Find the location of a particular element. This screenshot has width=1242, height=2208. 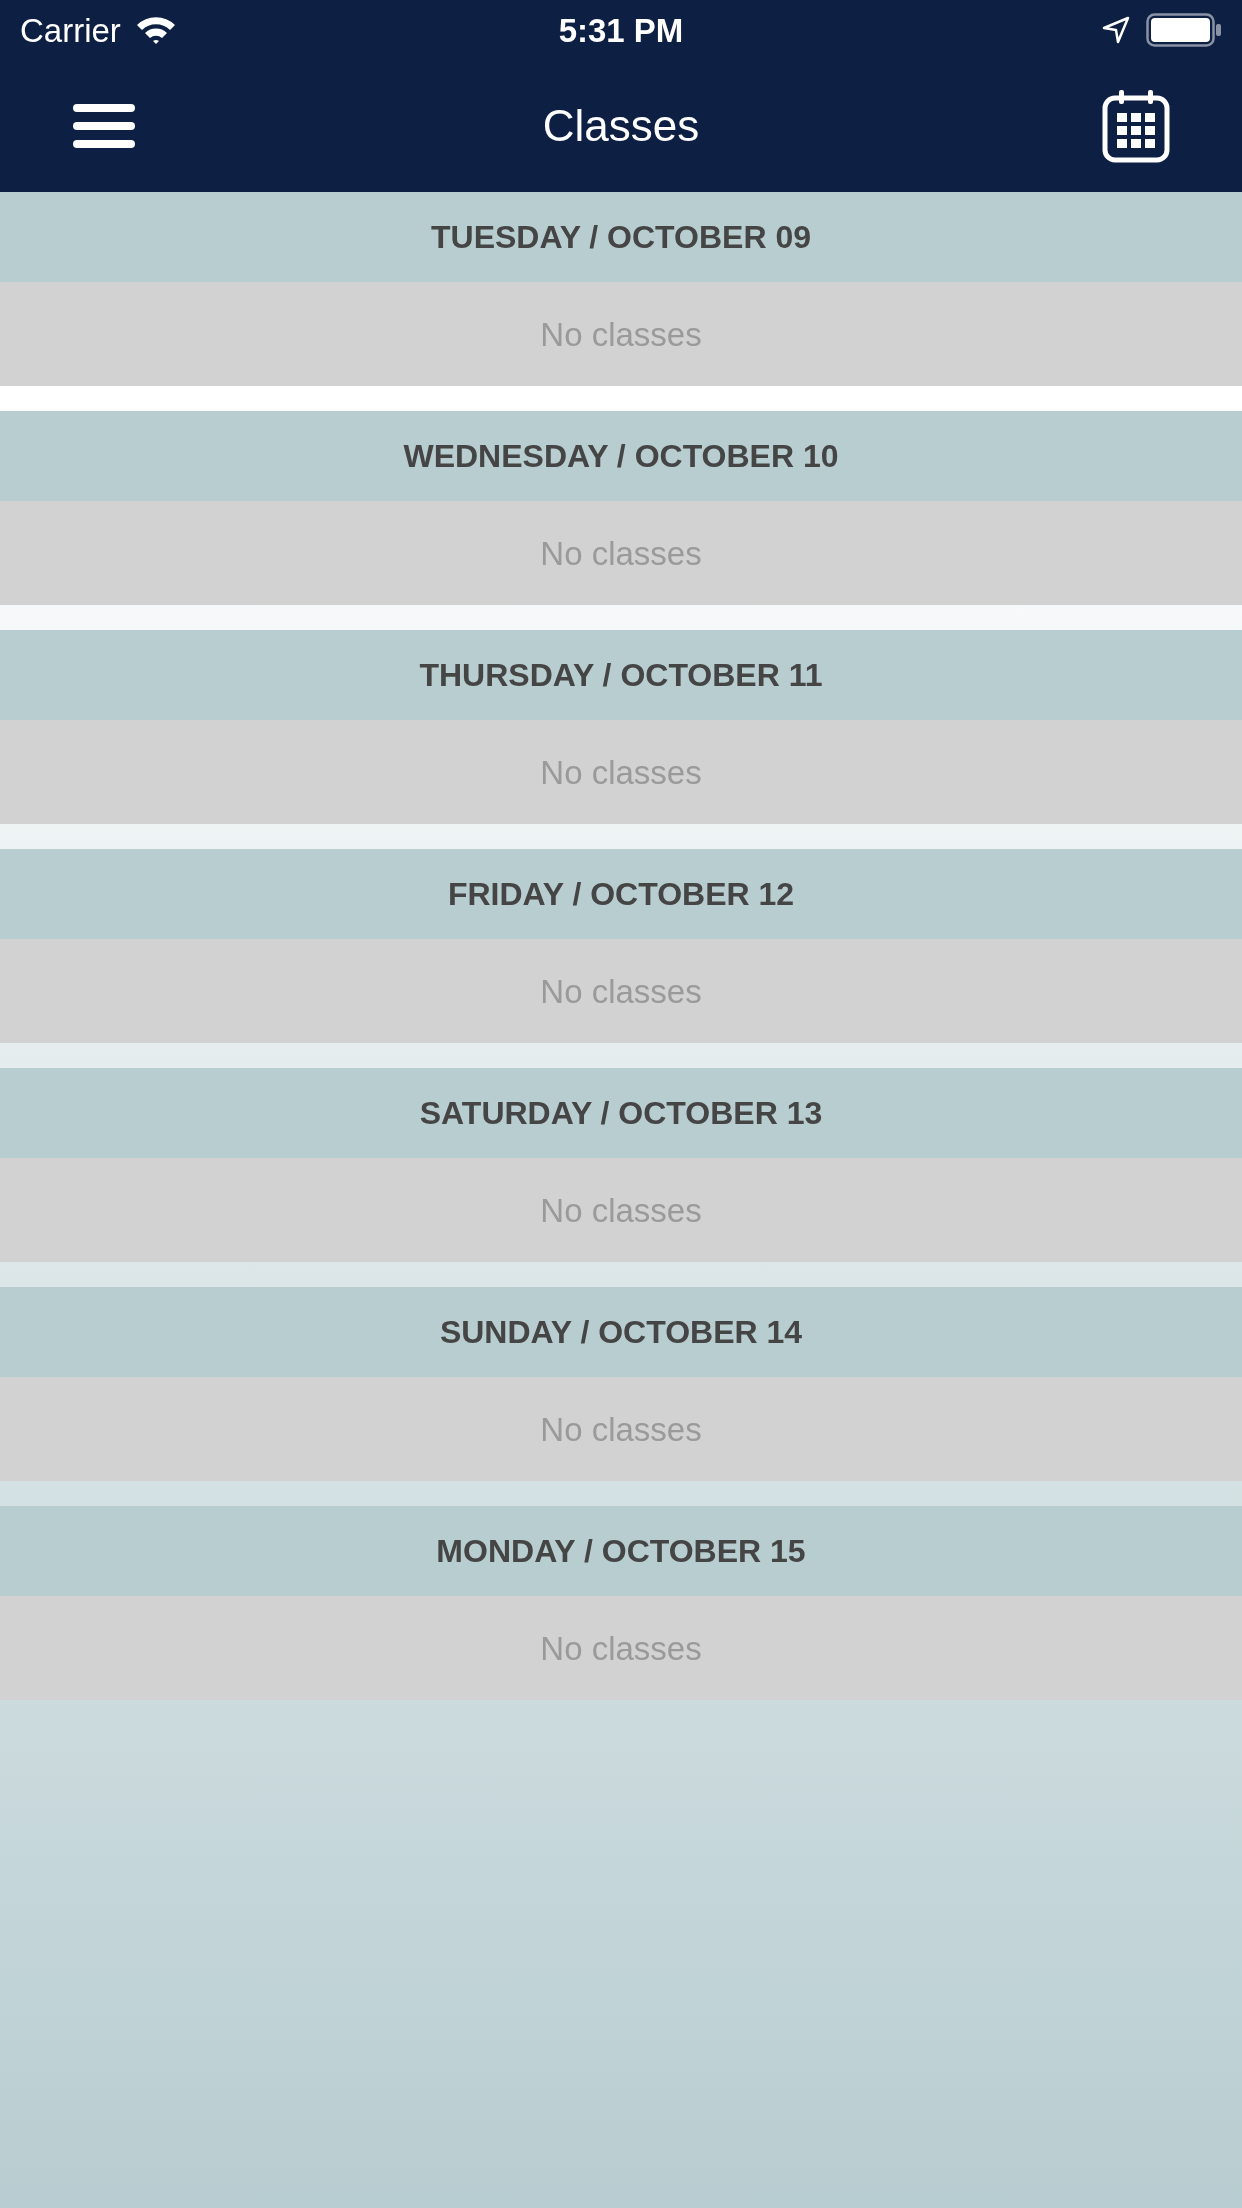

calendar-icon is located at coordinates (1136, 126).